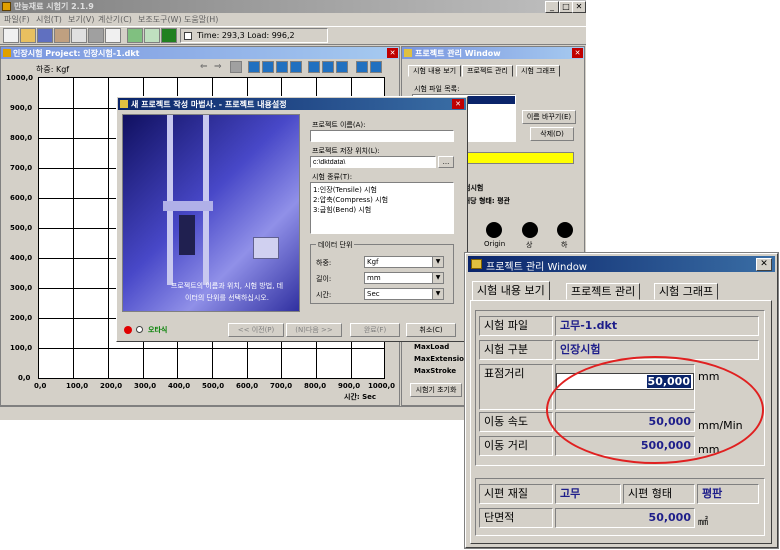 The image size is (780, 550). What do you see at coordinates (296, 67) in the screenshot?
I see `graph-type-4-icon` at bounding box center [296, 67].